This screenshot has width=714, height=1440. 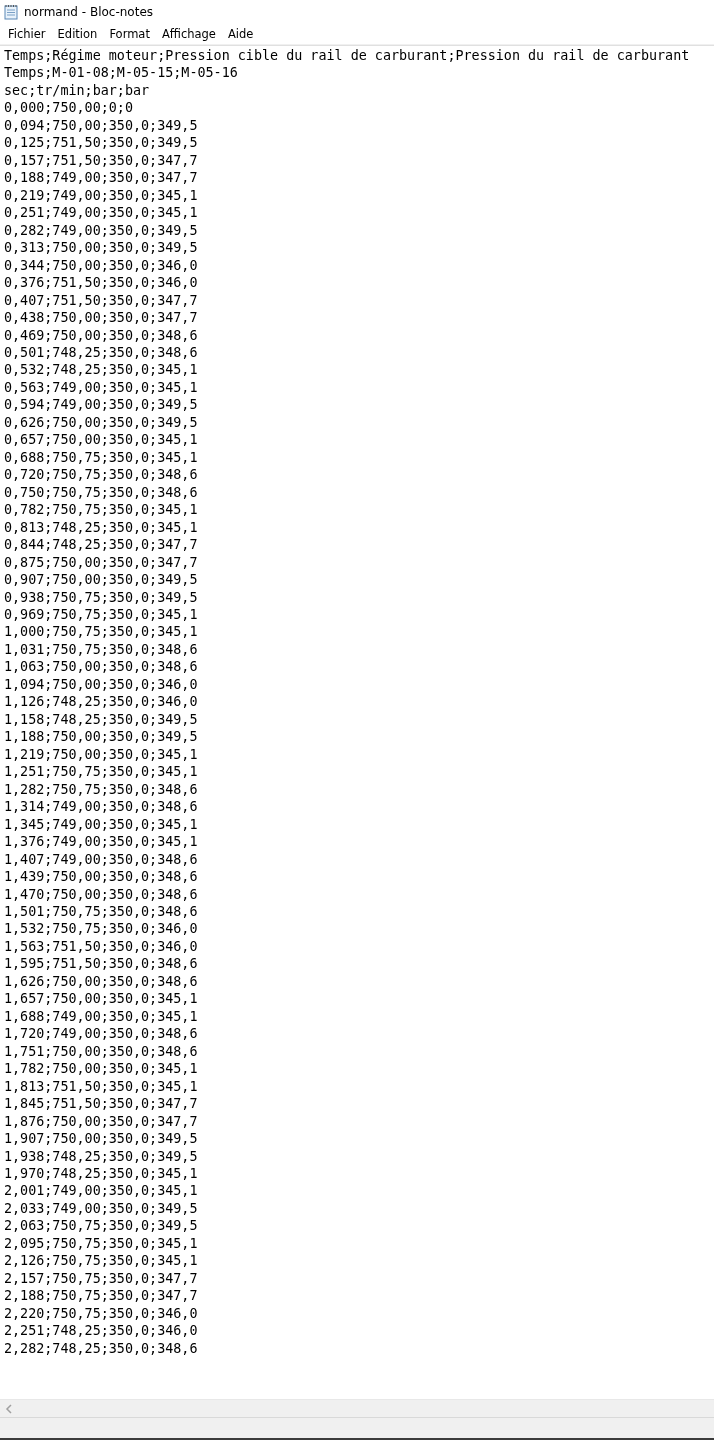 I want to click on text-line: 0,219;749,00;350,0;345,1, so click(x=101, y=195).